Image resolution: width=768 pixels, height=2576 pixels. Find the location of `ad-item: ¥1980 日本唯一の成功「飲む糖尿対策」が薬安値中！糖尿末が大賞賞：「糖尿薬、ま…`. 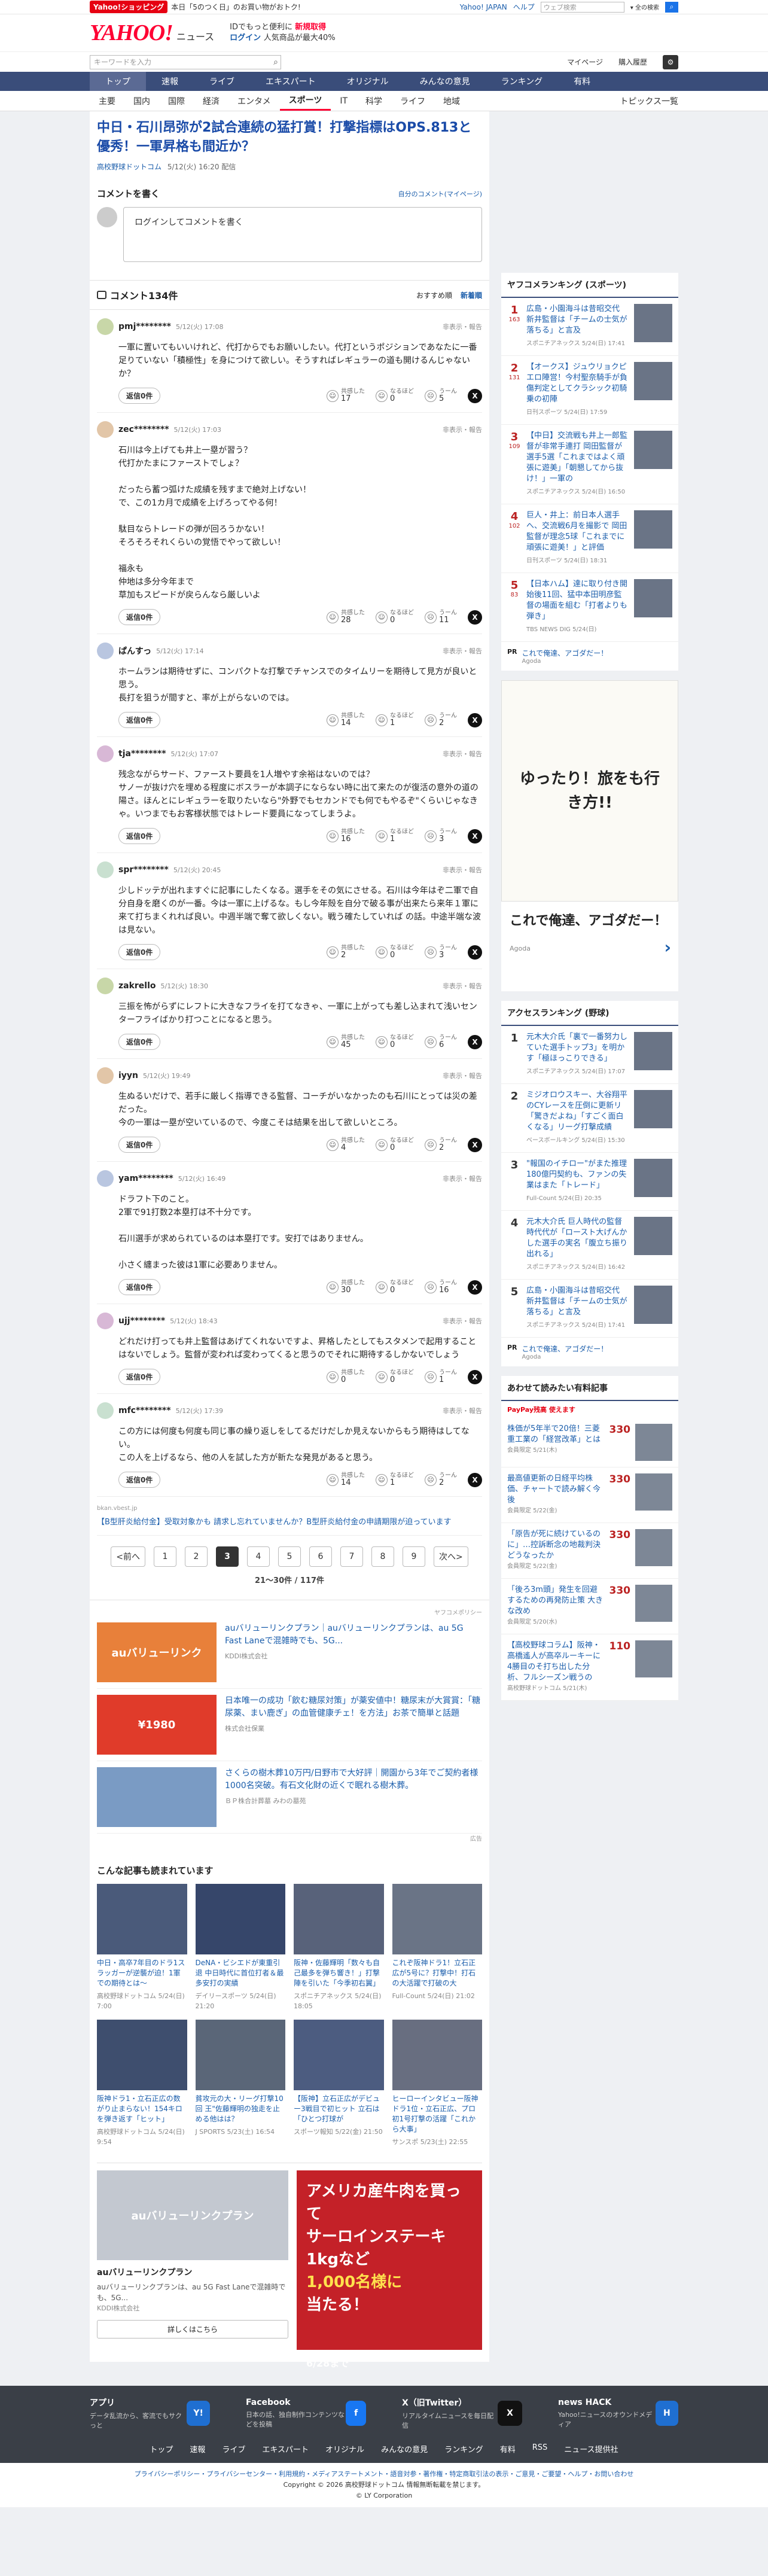

ad-item: ¥1980 日本唯一の成功「飲む糖尿対策」が薬安値中！糖尿末が大賞賞：「糖尿薬、ま… is located at coordinates (289, 1725).